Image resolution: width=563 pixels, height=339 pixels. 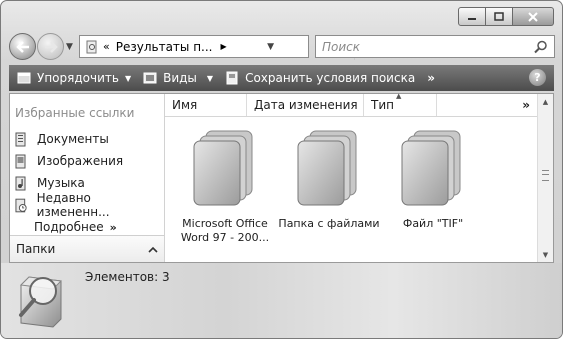 What do you see at coordinates (78, 78) in the screenshot?
I see `organize-label: Упорядочить` at bounding box center [78, 78].